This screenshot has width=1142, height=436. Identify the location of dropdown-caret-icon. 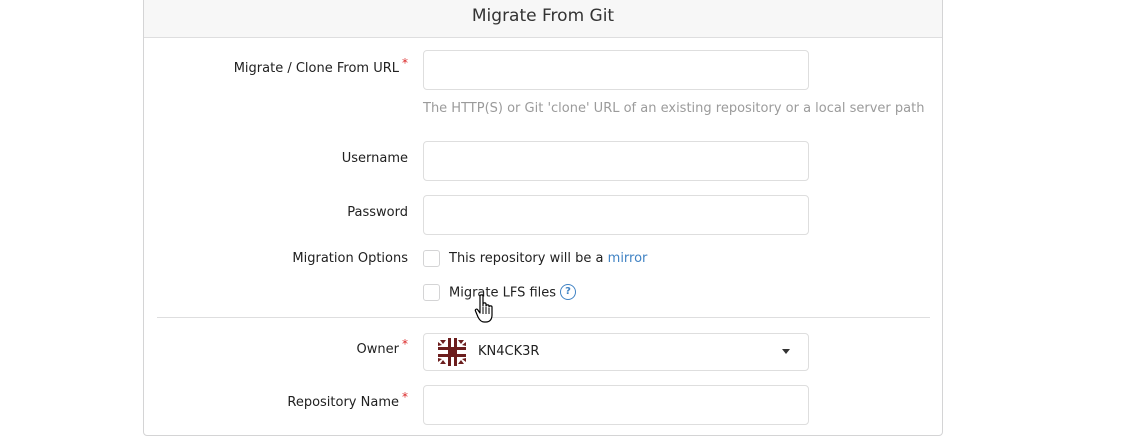
(786, 351).